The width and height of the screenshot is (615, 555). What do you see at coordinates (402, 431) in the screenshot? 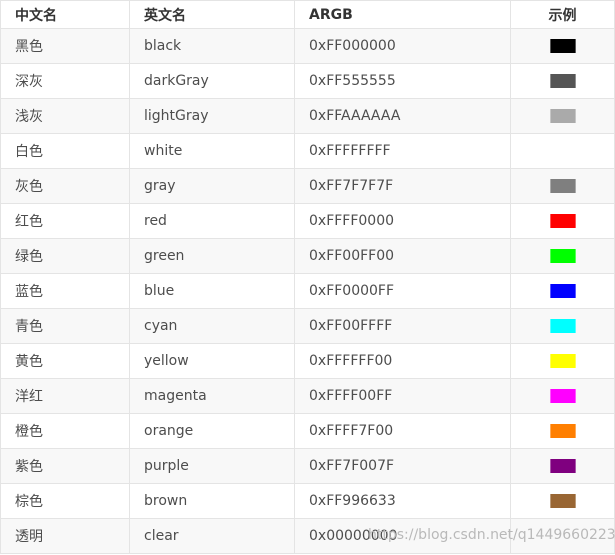
I see `cell-argb: 0xFFFF7F00` at bounding box center [402, 431].